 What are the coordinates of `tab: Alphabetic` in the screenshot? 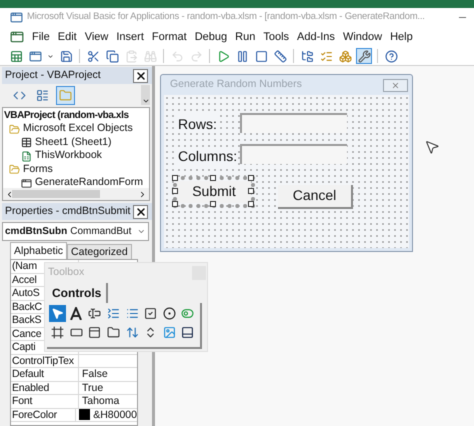 It's located at (39, 250).